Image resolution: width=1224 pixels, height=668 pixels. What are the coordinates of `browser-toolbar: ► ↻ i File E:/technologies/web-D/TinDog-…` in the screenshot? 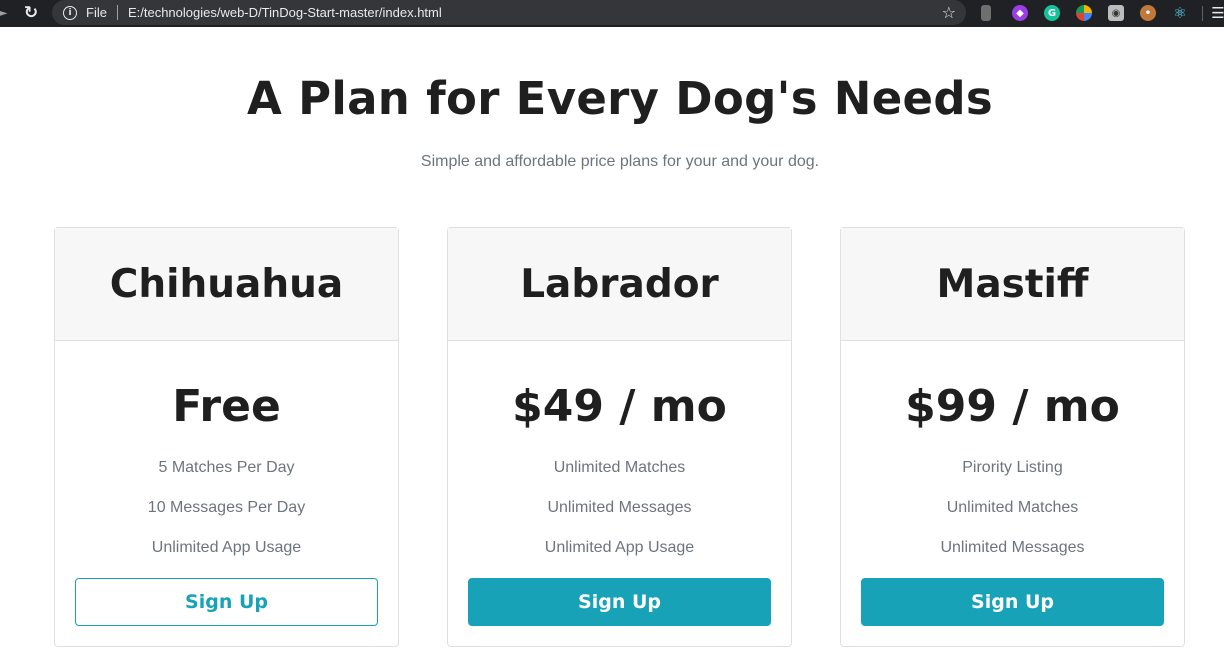 It's located at (612, 13).